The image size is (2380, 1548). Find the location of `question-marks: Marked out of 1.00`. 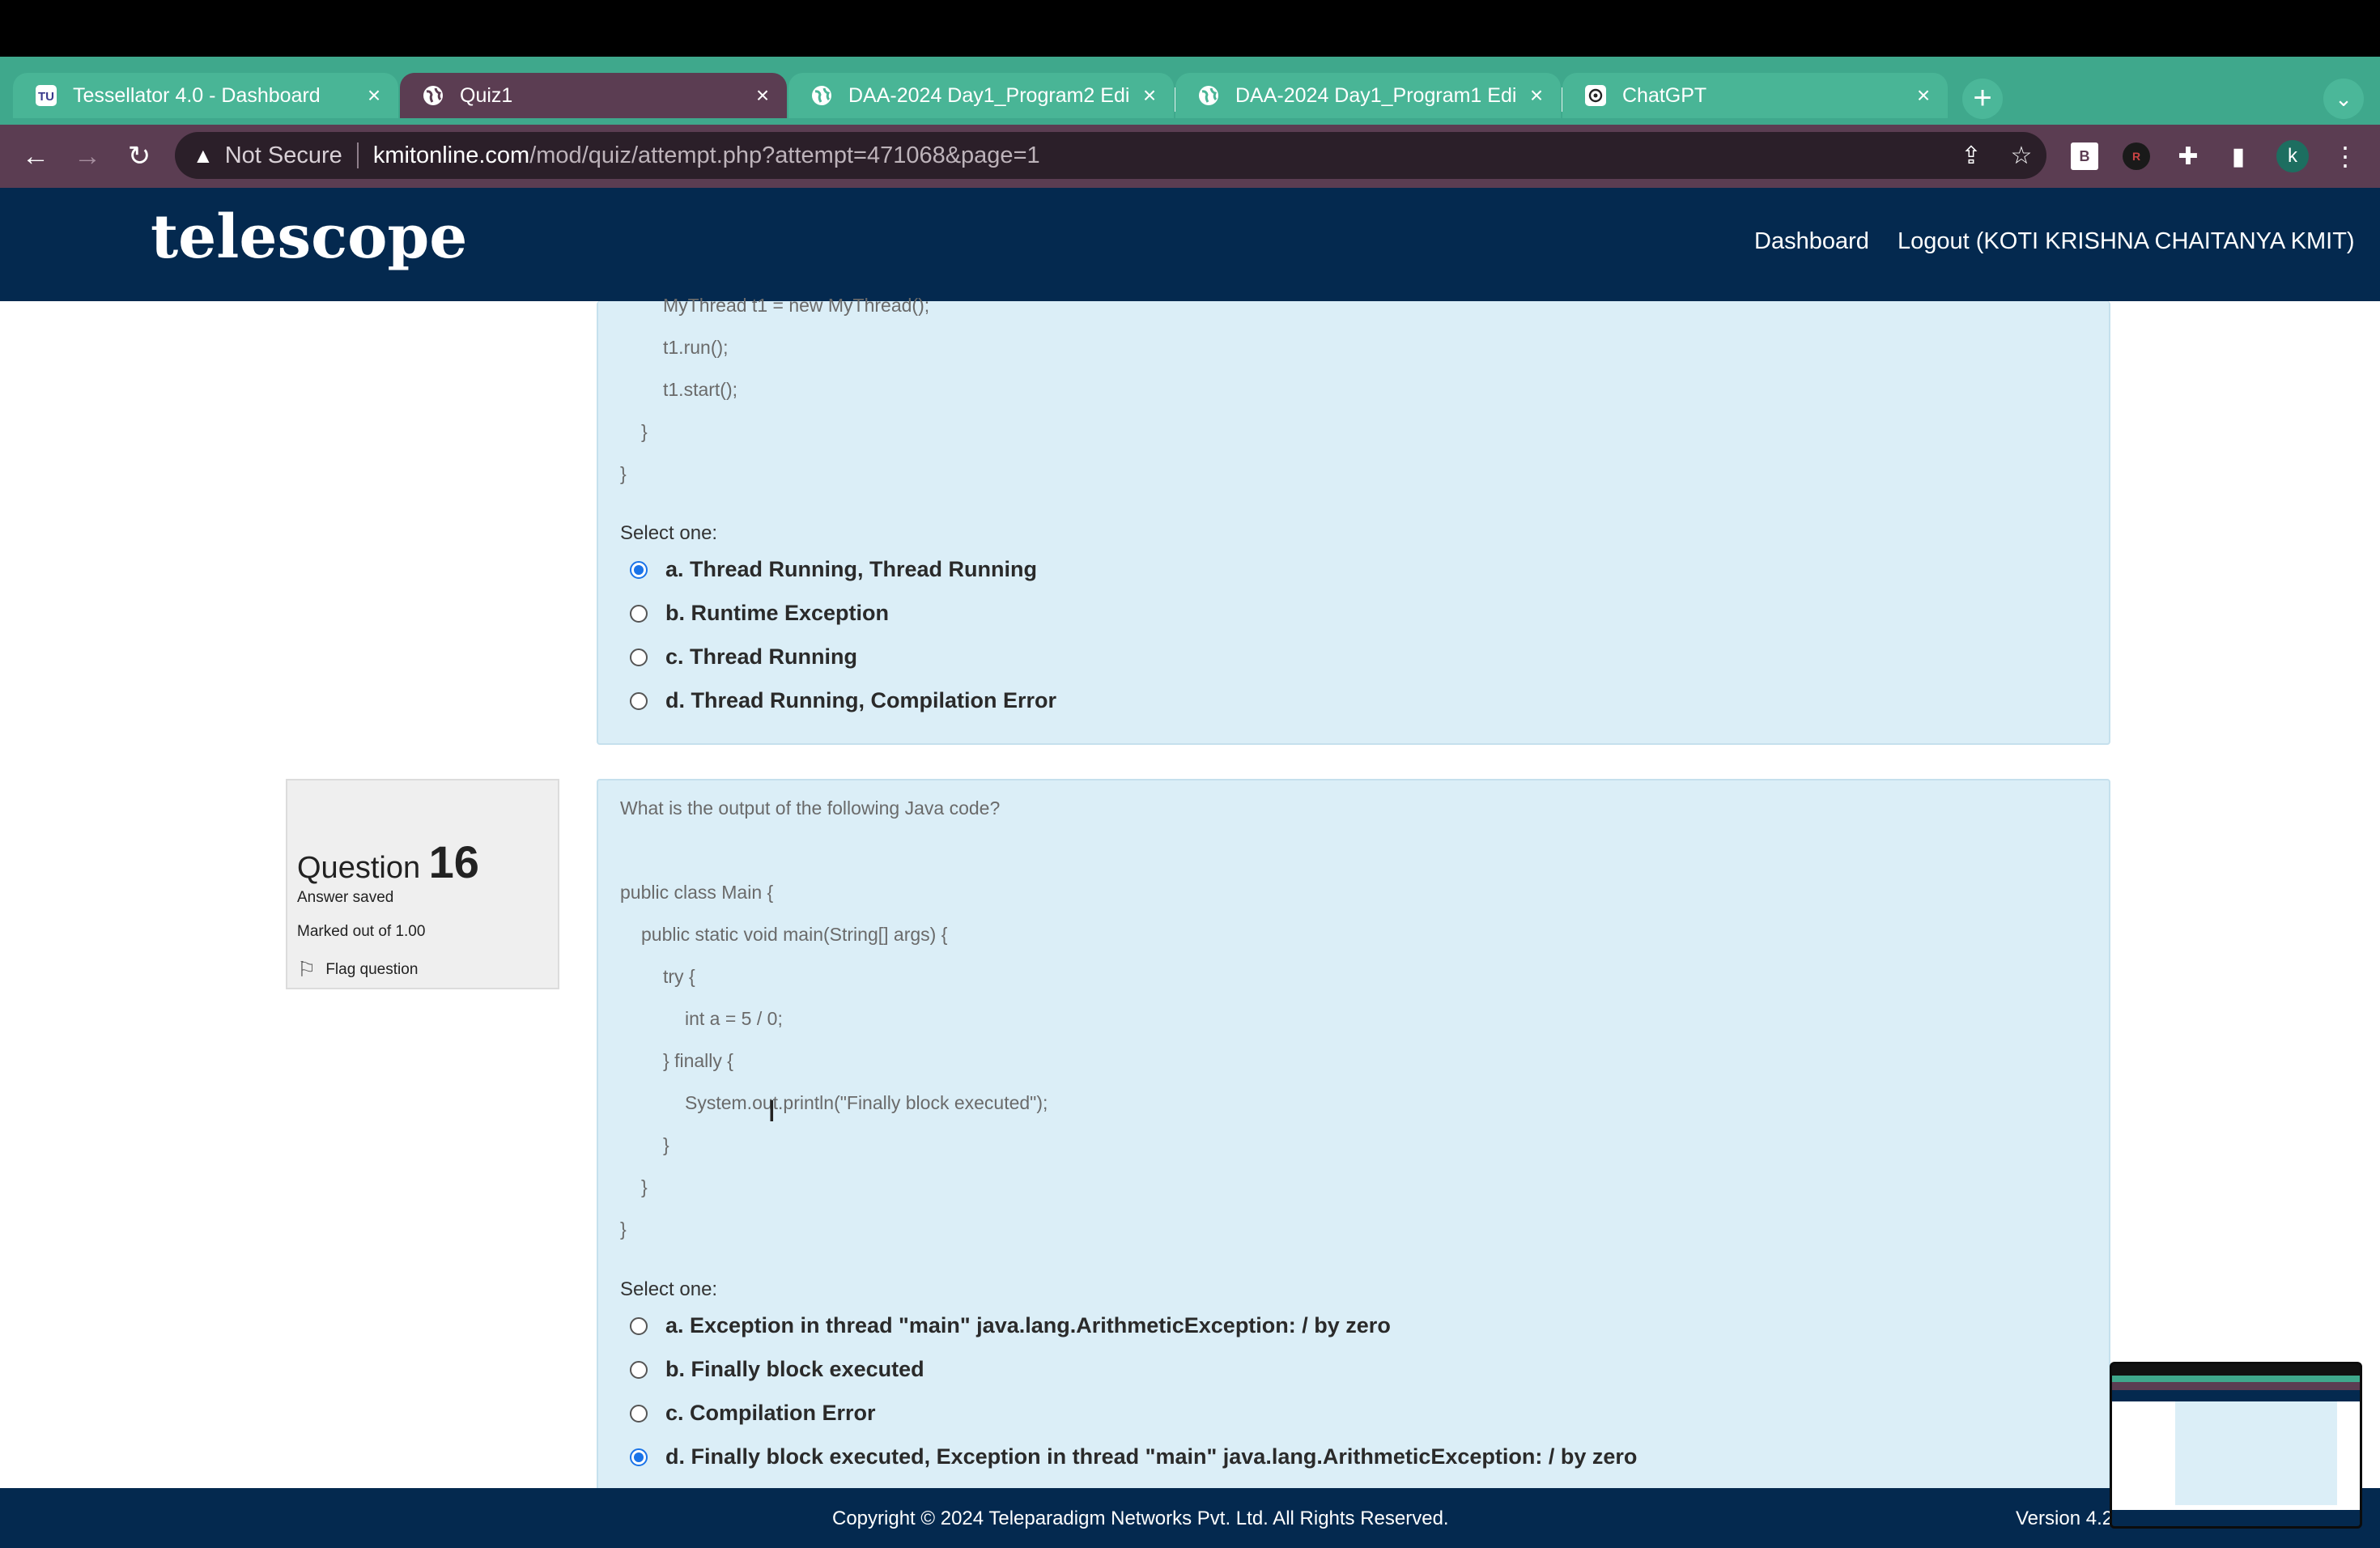

question-marks: Marked out of 1.00 is located at coordinates (361, 932).